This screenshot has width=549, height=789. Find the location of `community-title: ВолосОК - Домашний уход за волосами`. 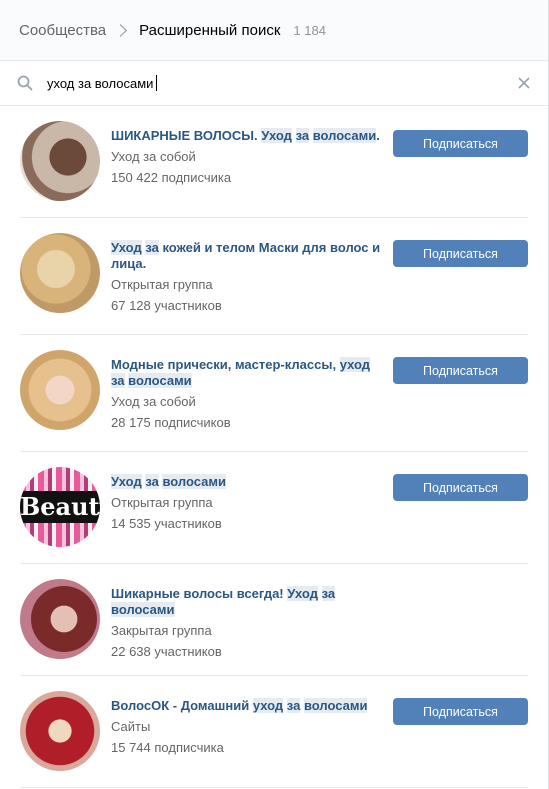

community-title: ВолосОК - Домашний уход за волосами is located at coordinates (246, 706).